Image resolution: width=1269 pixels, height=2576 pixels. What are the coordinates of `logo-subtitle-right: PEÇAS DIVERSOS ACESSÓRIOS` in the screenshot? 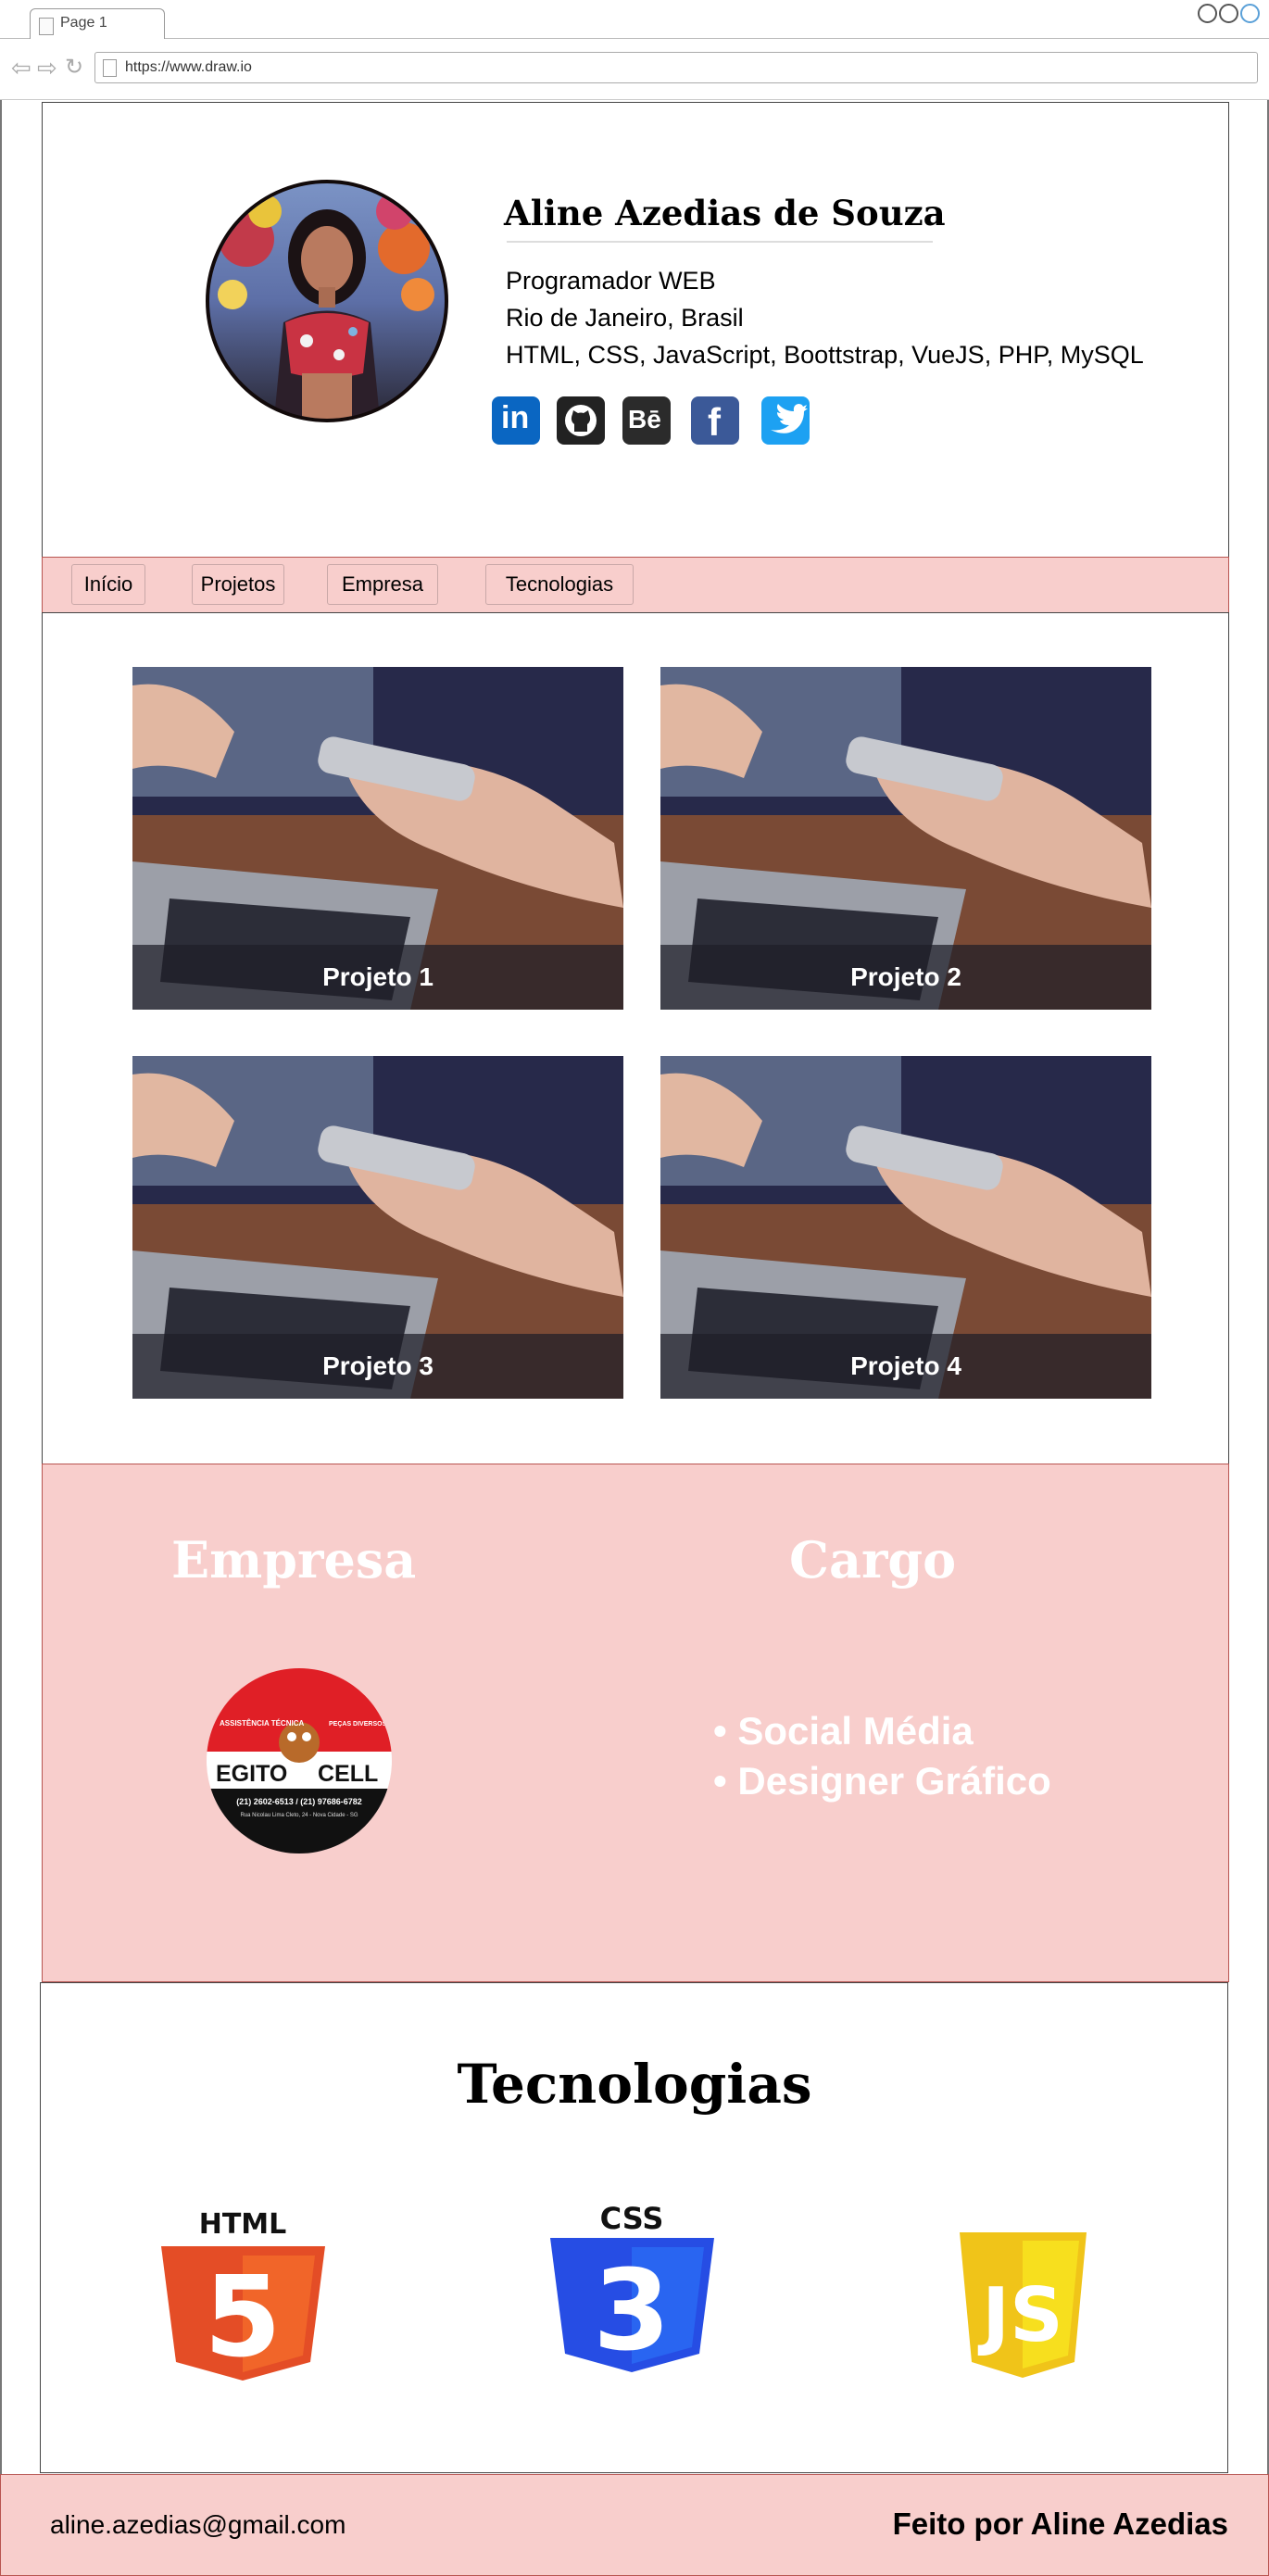 It's located at (360, 1723).